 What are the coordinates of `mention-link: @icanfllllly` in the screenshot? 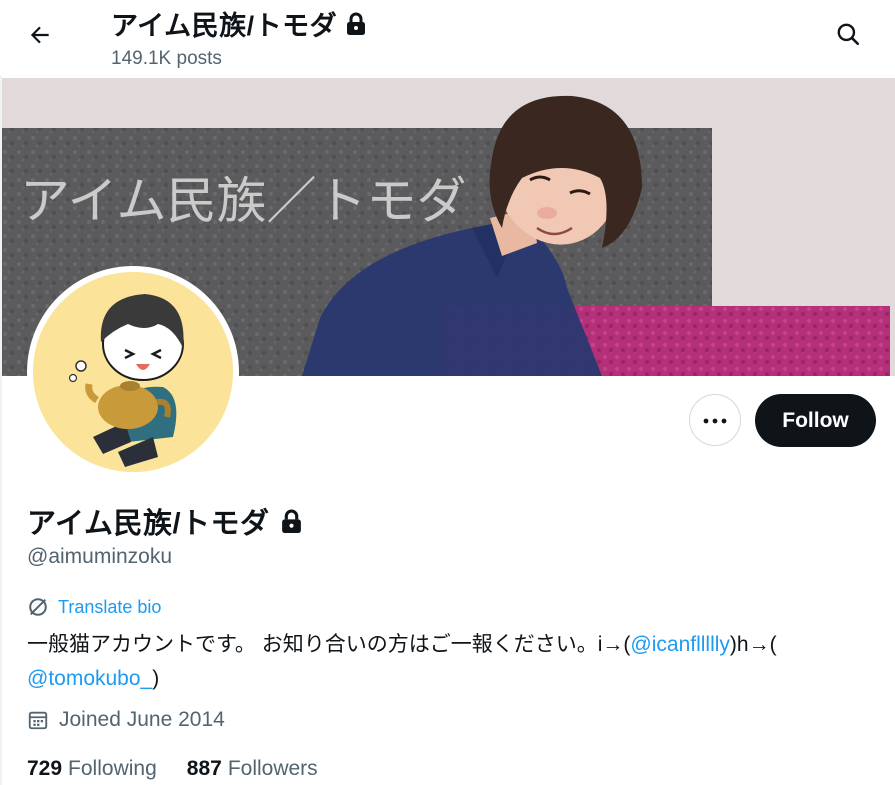 It's located at (680, 644).